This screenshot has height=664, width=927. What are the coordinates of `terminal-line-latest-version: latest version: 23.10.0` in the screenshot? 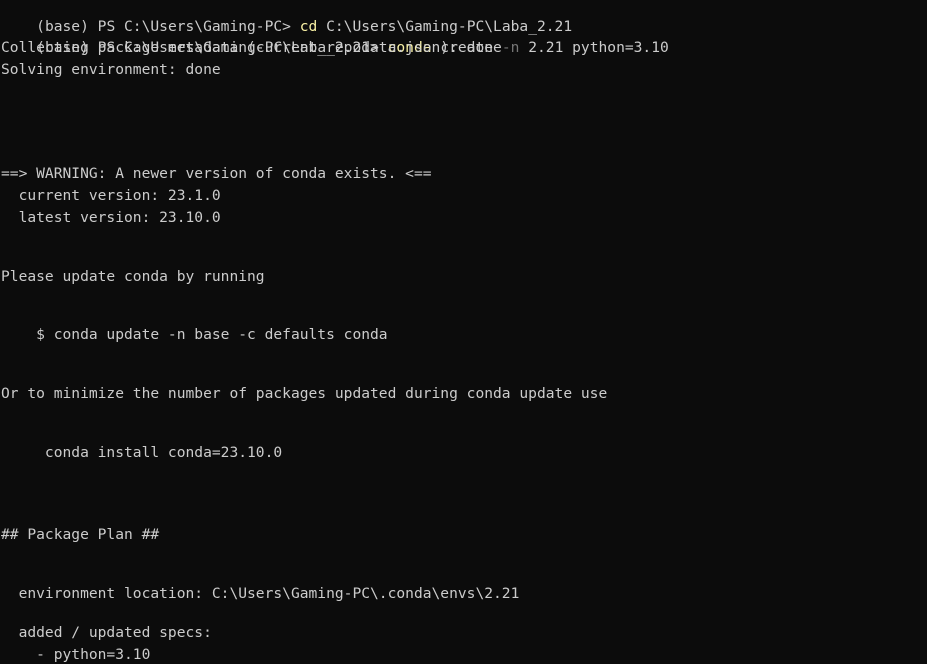 It's located at (111, 217).